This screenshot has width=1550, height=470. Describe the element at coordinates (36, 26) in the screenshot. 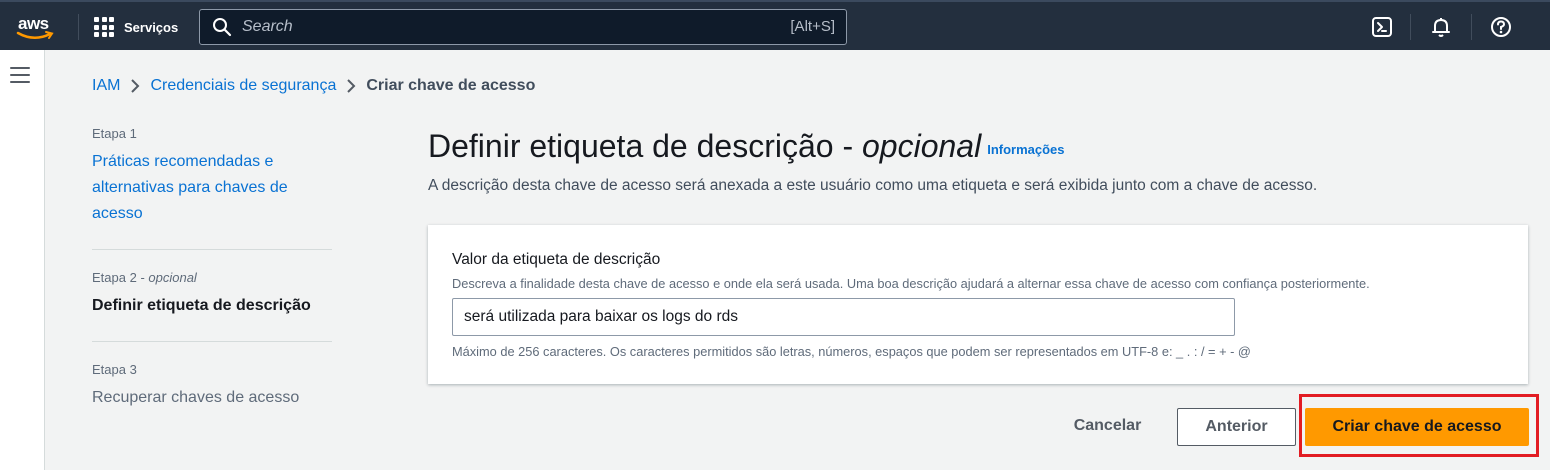

I see `aws-logo: aws` at that location.